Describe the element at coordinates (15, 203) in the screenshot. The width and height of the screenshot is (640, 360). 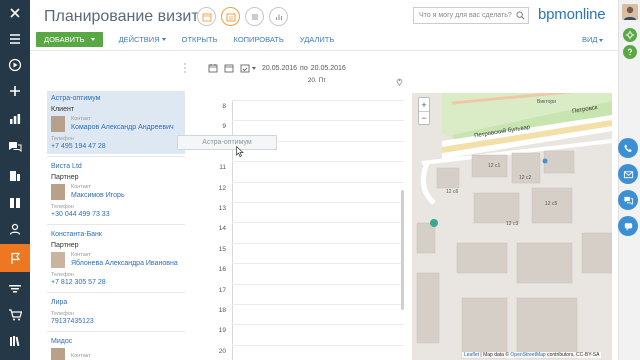
I see `documents-icon` at that location.